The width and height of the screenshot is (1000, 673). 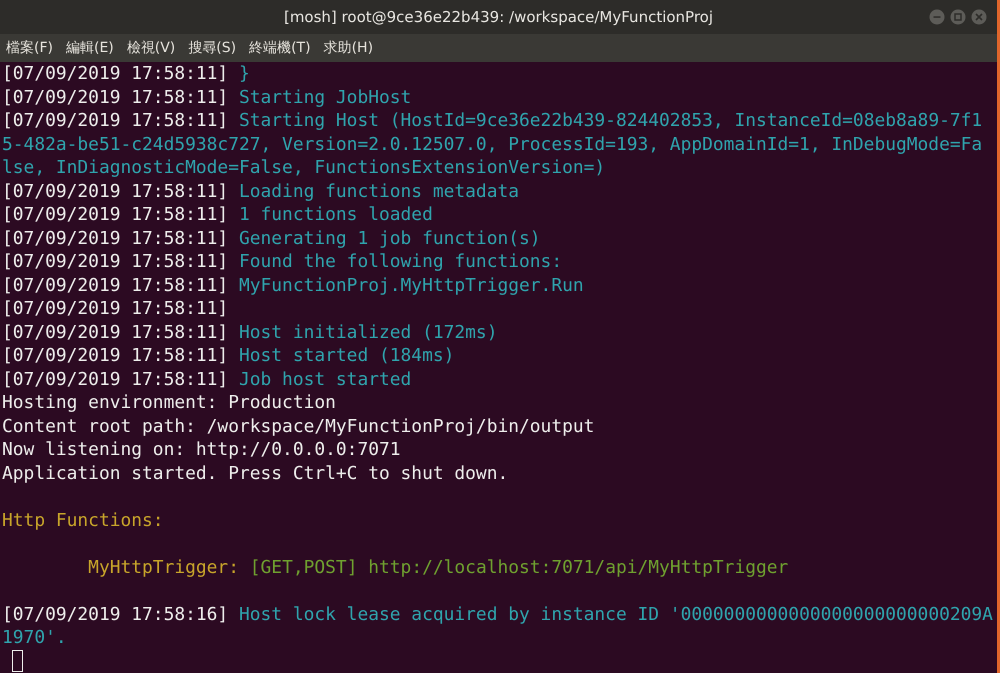 What do you see at coordinates (90, 48) in the screenshot?
I see `menu-item: 編輯(E)` at bounding box center [90, 48].